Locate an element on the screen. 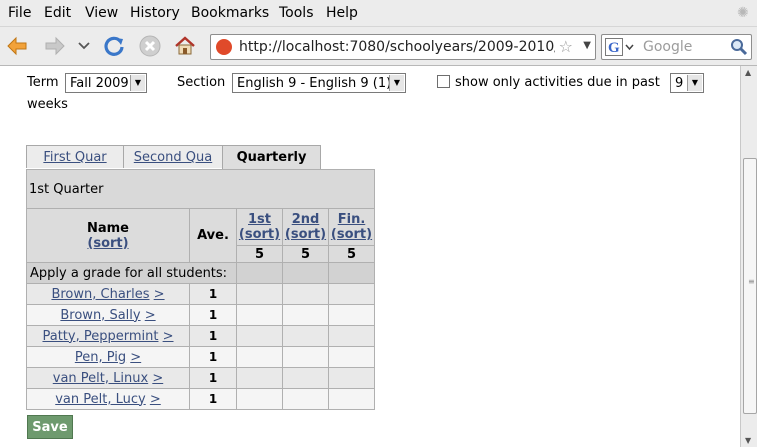  back-button is located at coordinates (17, 46).